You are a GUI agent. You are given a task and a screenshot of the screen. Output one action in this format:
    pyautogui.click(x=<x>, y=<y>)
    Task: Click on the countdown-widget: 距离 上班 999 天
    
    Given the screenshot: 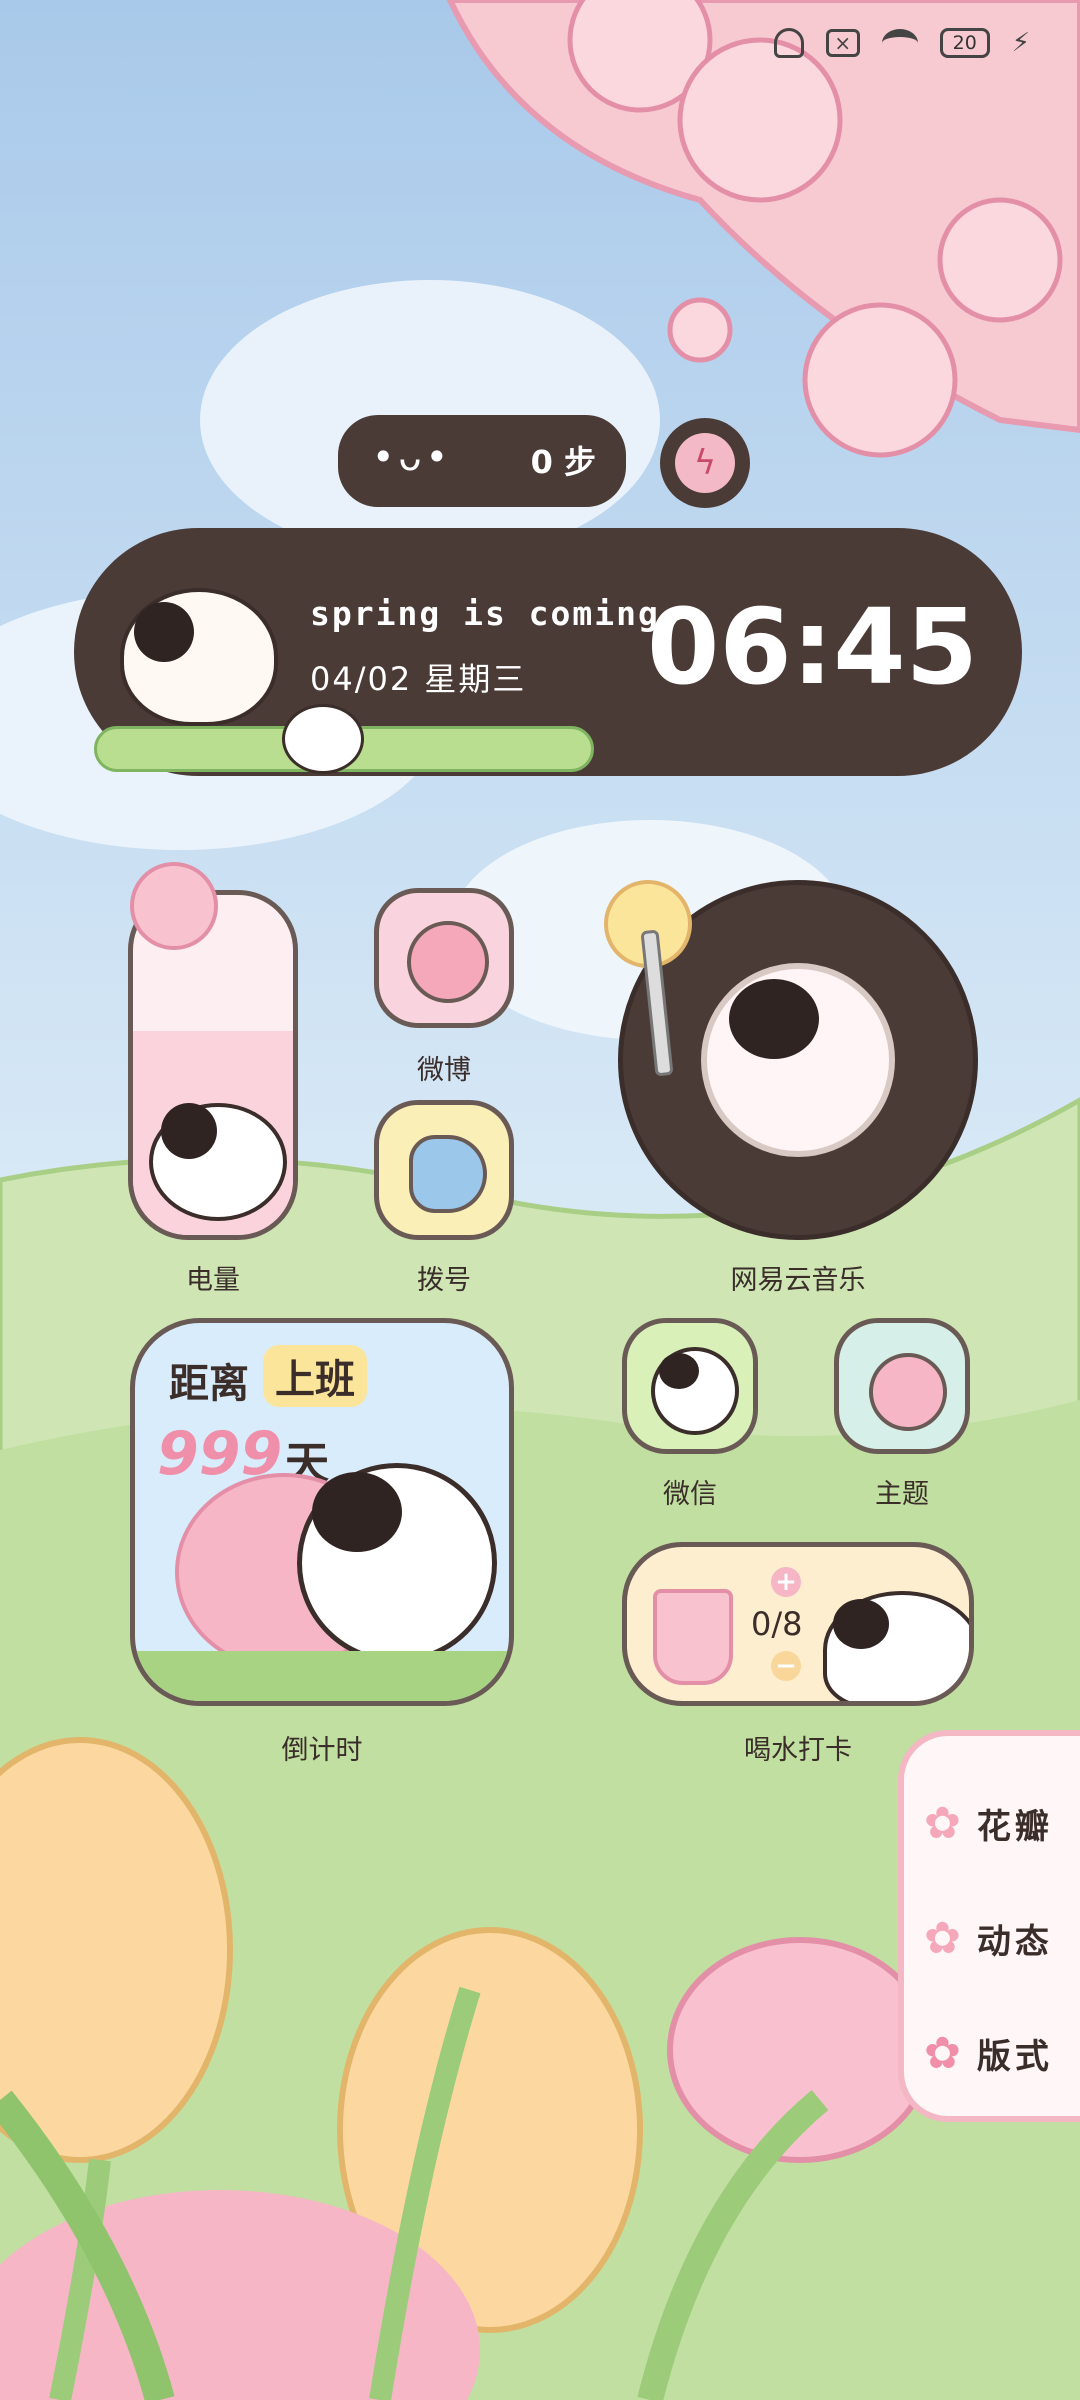 What is the action you would take?
    pyautogui.click(x=322, y=1512)
    